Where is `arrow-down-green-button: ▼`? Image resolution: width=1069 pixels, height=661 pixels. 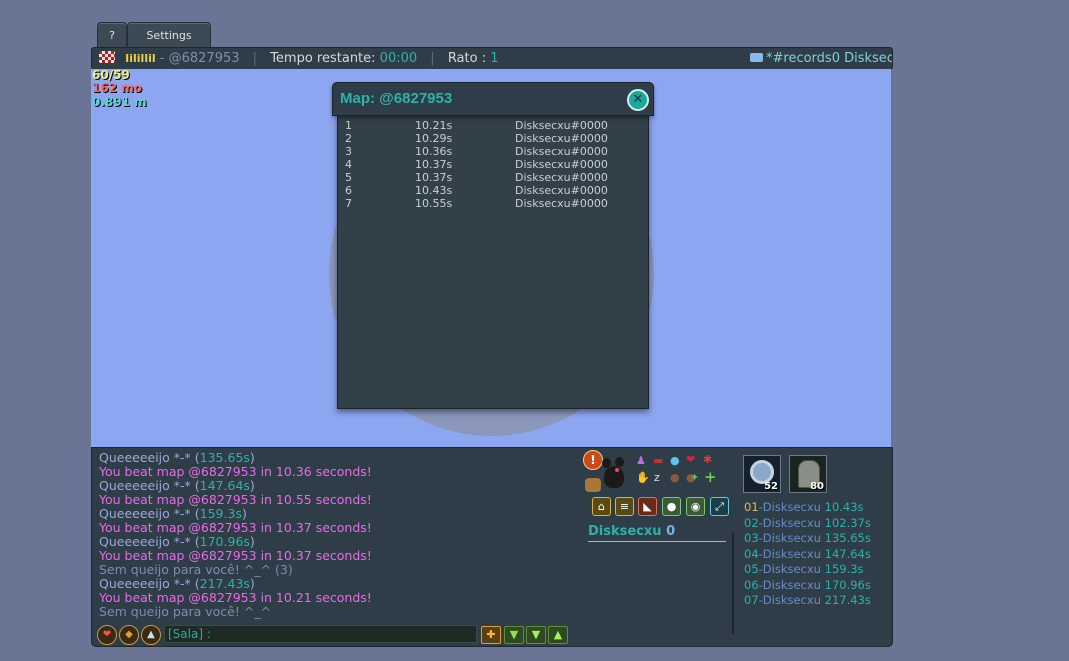 arrow-down-green-button: ▼ is located at coordinates (536, 635).